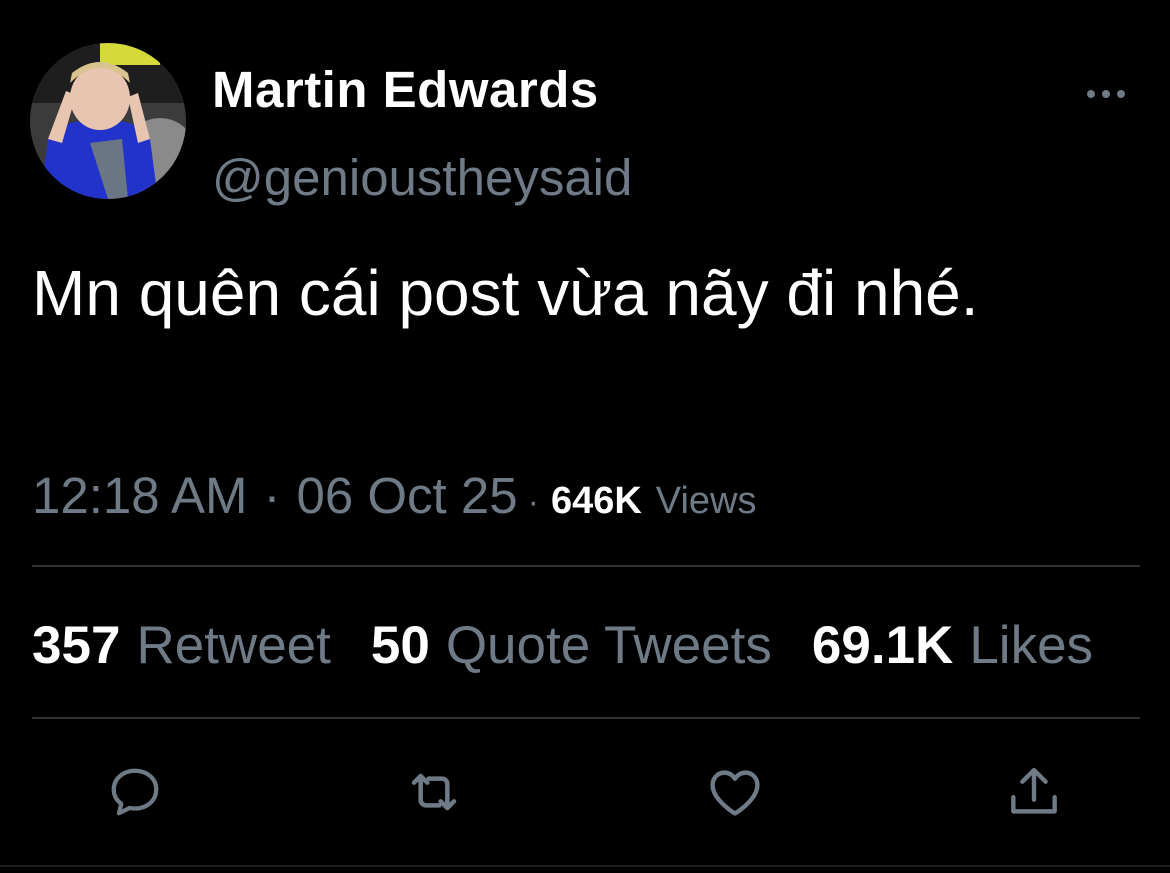 This screenshot has height=873, width=1170. Describe the element at coordinates (608, 645) in the screenshot. I see `quote-tweets-label: Quote Tweets` at that location.